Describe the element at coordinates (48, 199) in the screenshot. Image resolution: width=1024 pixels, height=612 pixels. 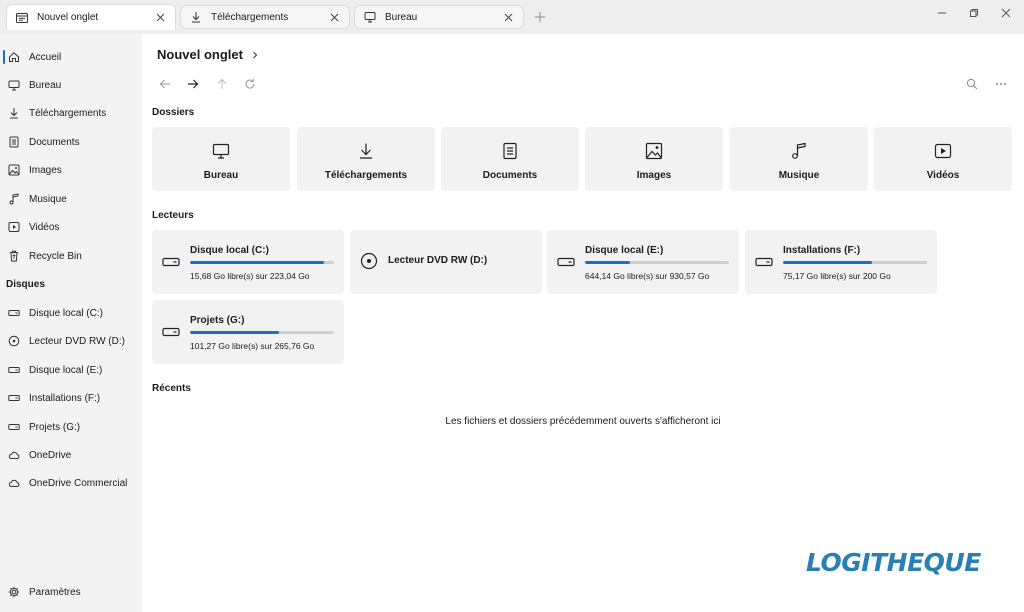
I see `sidebar-item-label: Musique` at that location.